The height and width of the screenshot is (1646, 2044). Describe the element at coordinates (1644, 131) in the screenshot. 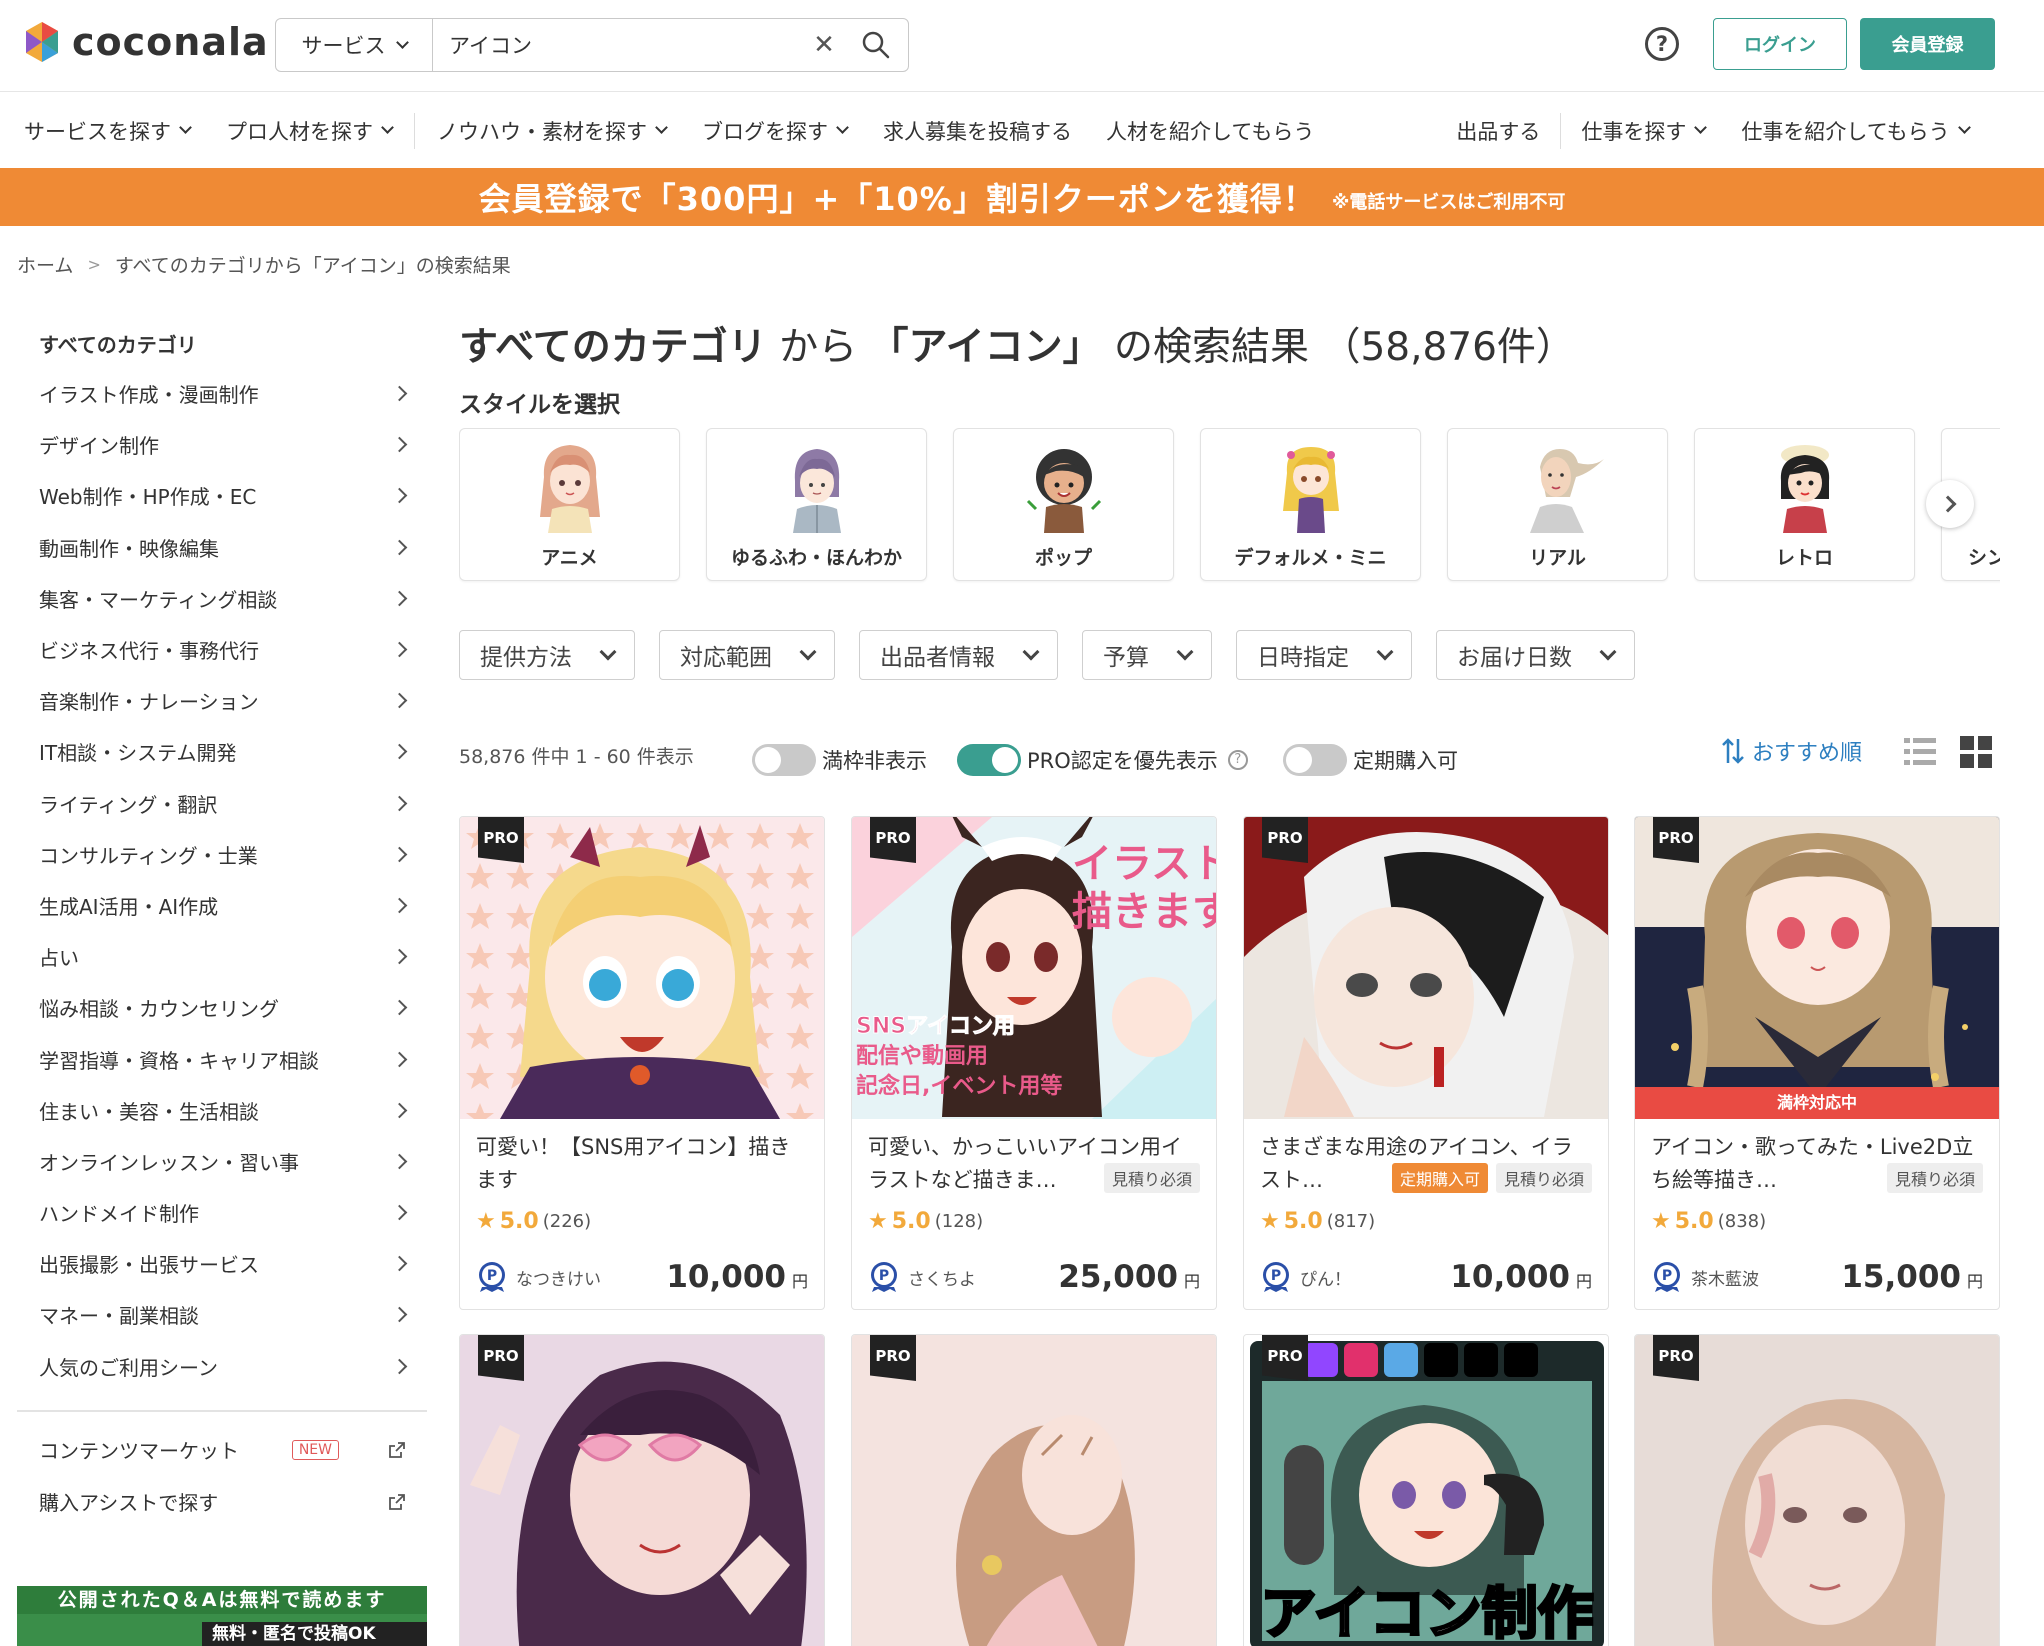

I see `nav-find-jobs: 仕事を探す` at that location.